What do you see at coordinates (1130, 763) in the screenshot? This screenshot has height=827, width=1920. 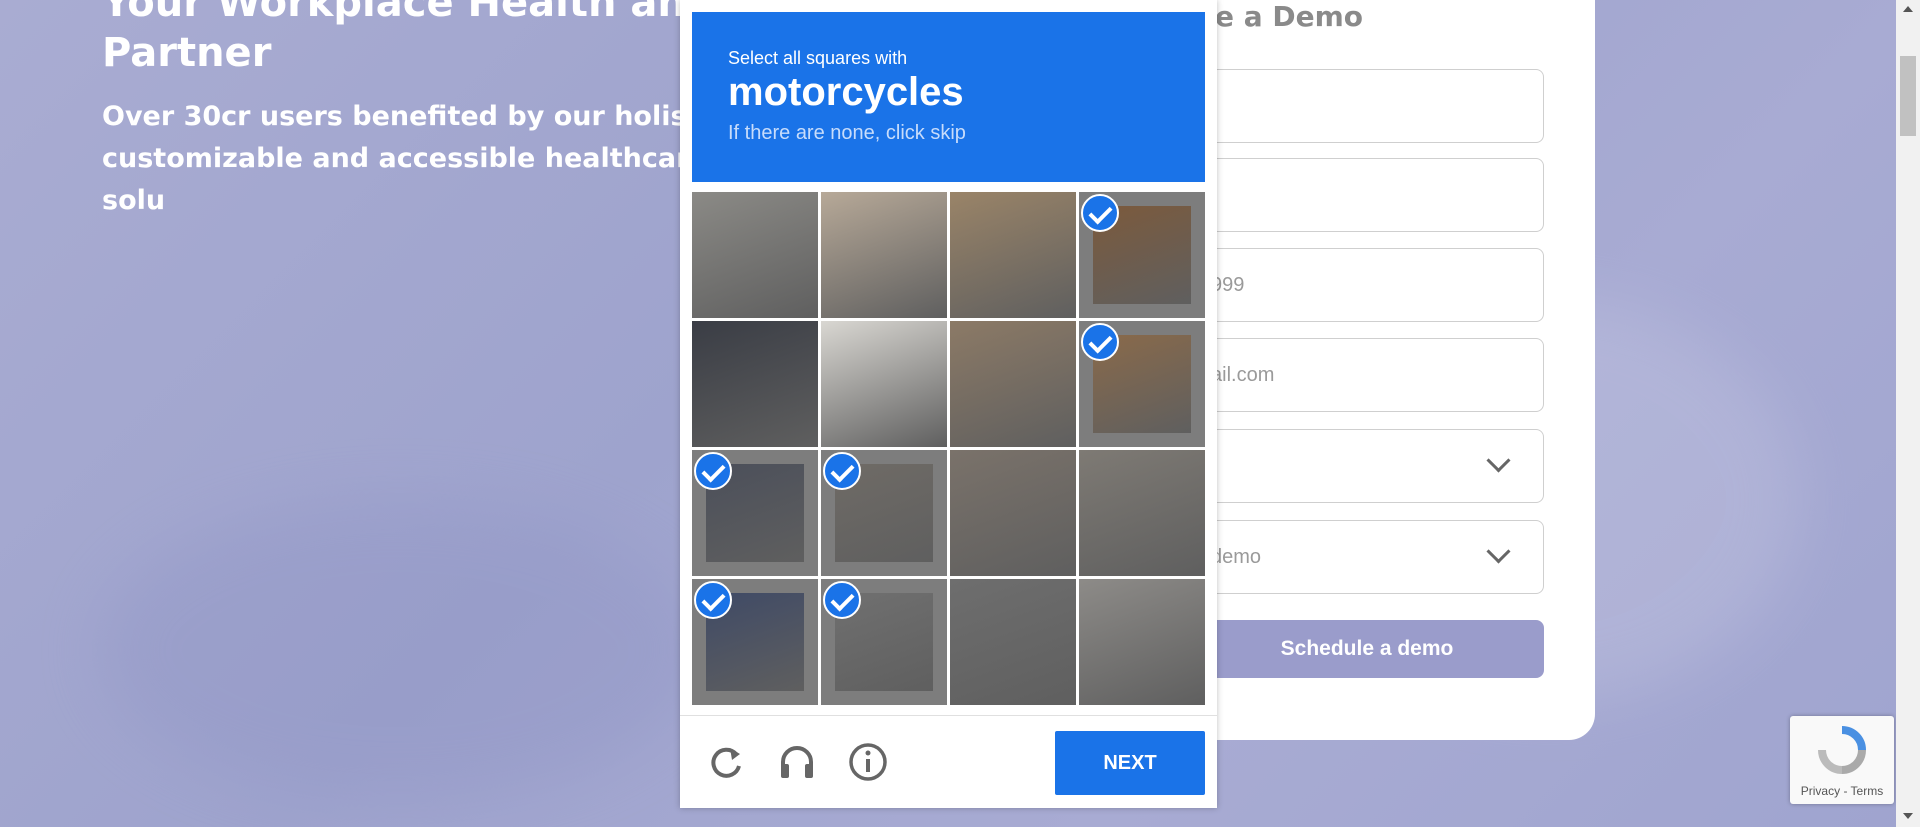 I see `next-button: NEXT` at bounding box center [1130, 763].